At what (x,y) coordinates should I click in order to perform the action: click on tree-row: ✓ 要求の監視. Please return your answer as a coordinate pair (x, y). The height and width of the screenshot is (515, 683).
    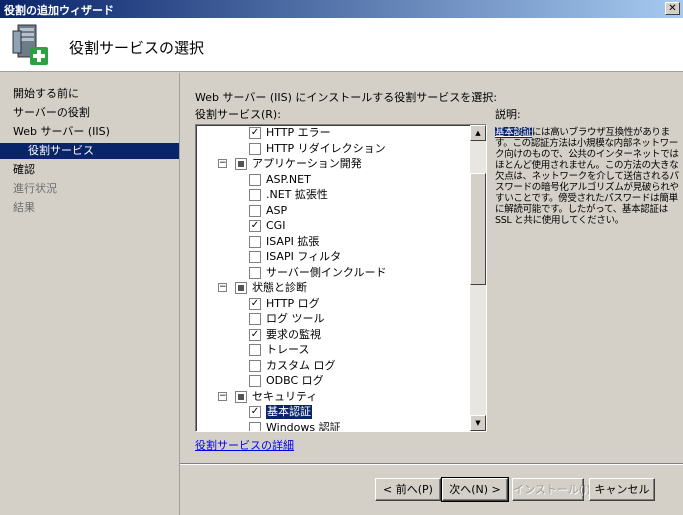
    Looking at the image, I should click on (331, 335).